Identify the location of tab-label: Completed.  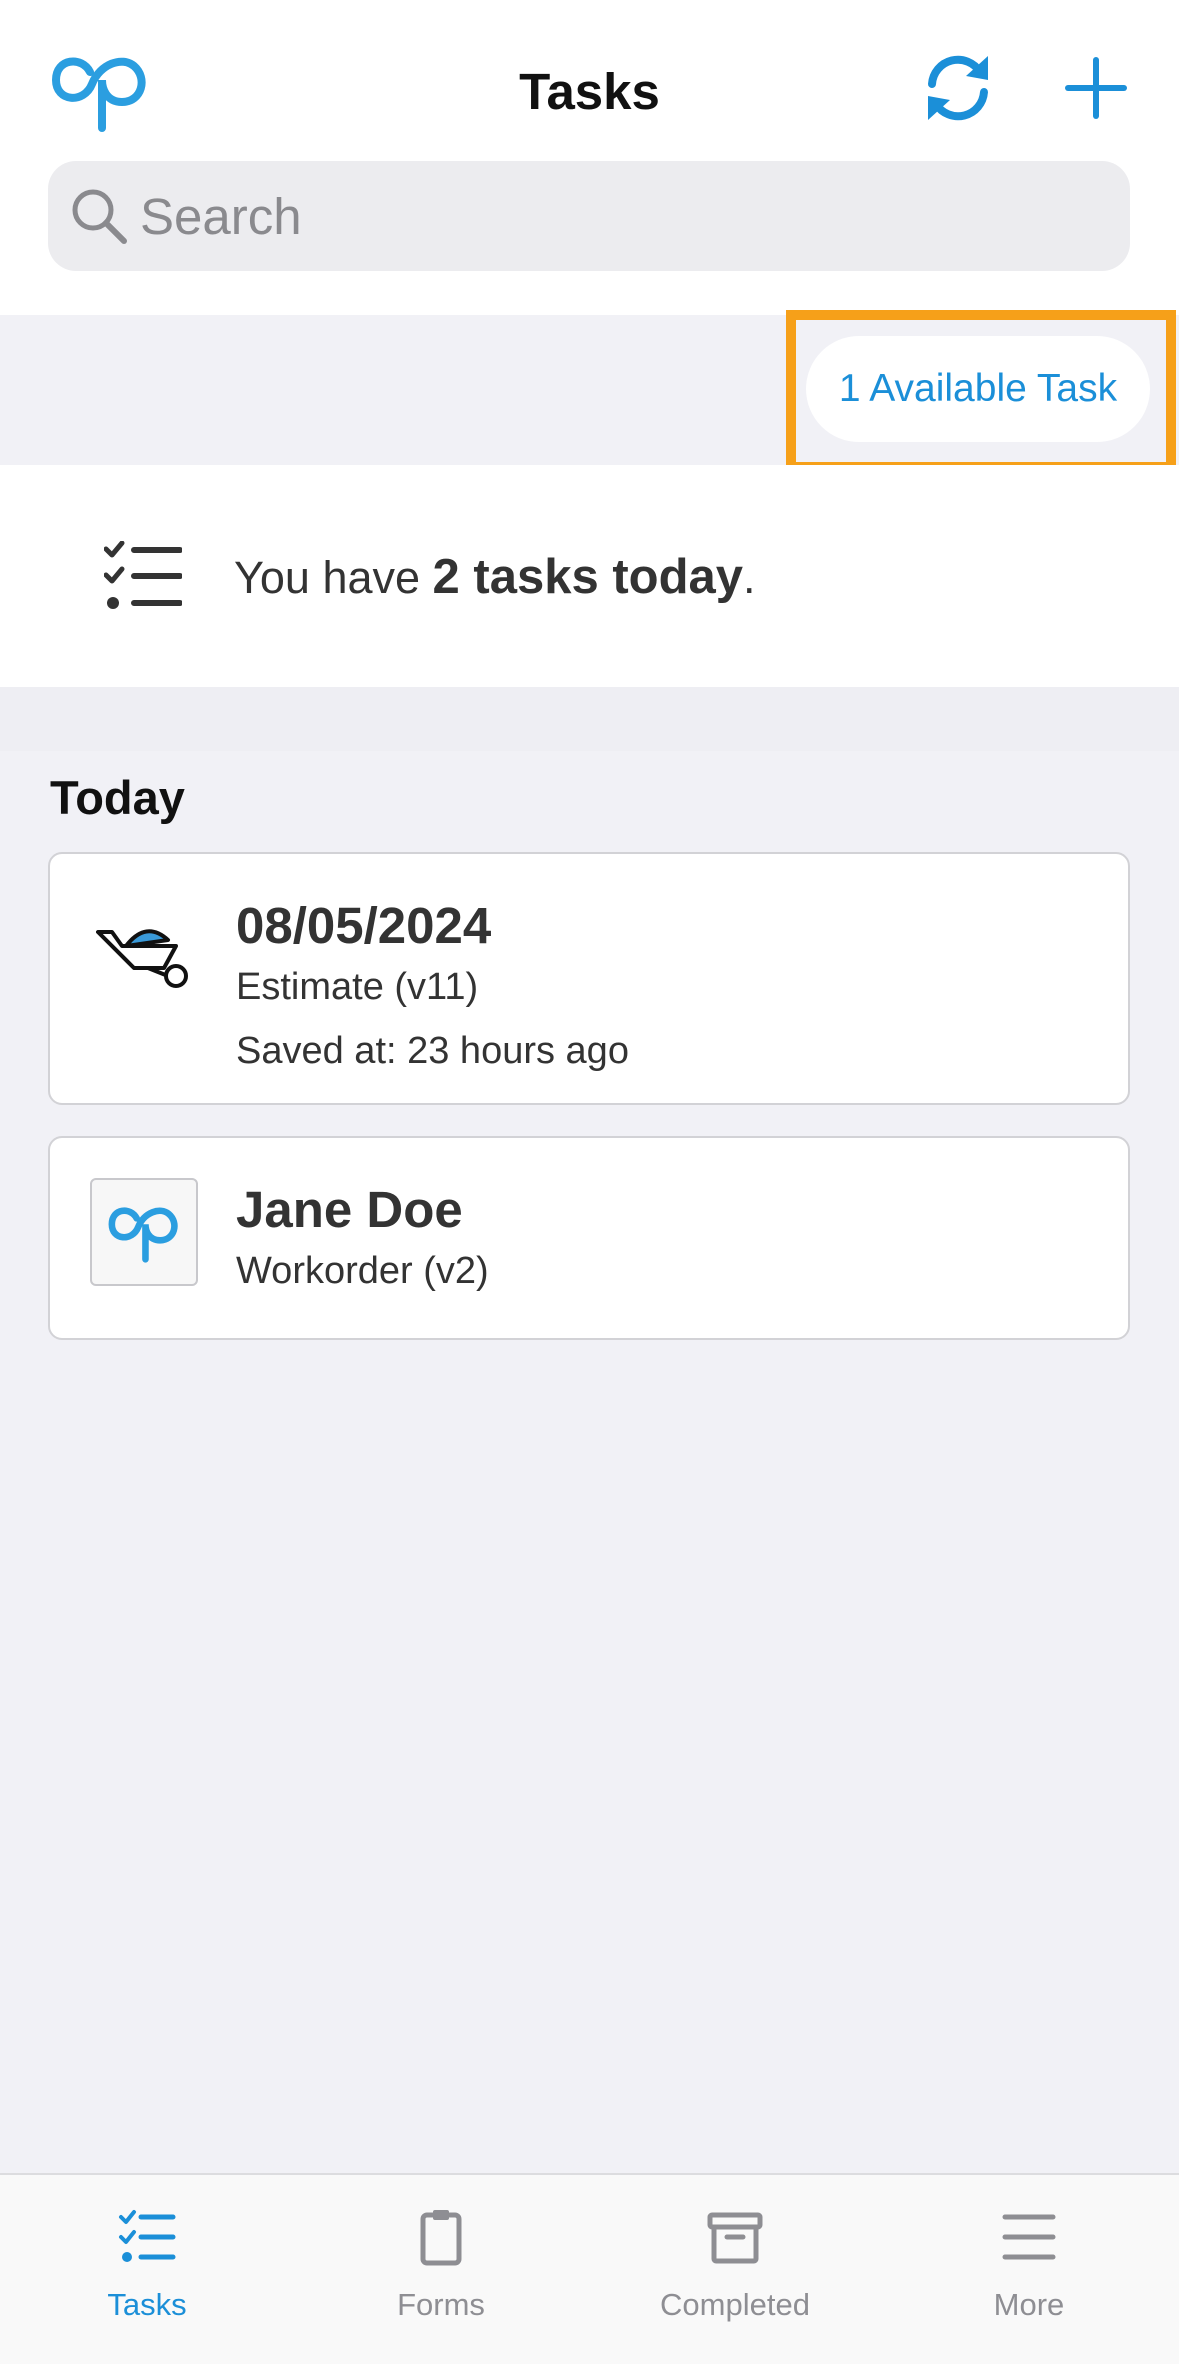
(735, 2304).